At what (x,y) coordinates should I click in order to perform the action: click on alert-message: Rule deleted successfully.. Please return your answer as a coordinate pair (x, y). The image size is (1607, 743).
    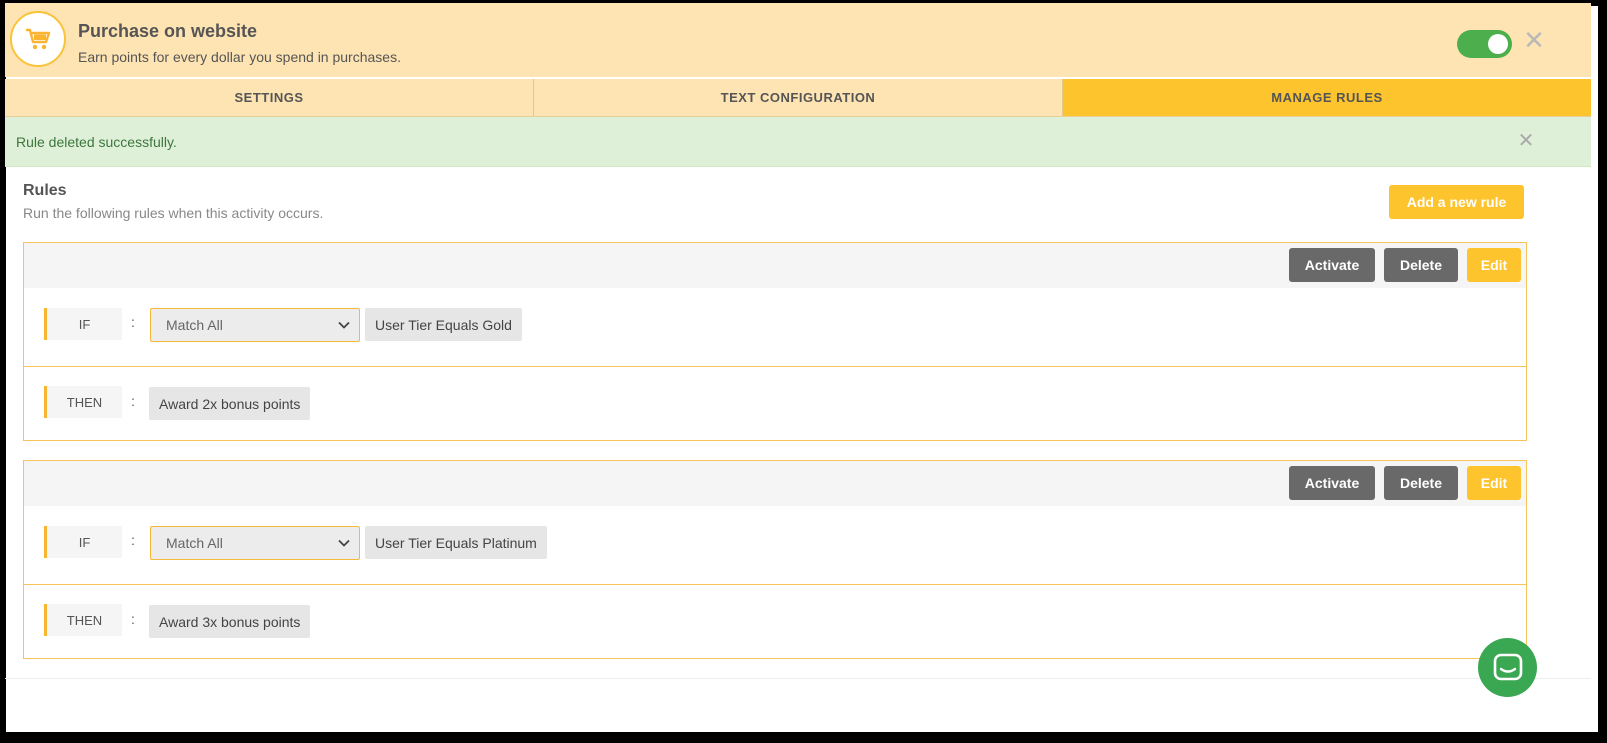
    Looking at the image, I should click on (96, 142).